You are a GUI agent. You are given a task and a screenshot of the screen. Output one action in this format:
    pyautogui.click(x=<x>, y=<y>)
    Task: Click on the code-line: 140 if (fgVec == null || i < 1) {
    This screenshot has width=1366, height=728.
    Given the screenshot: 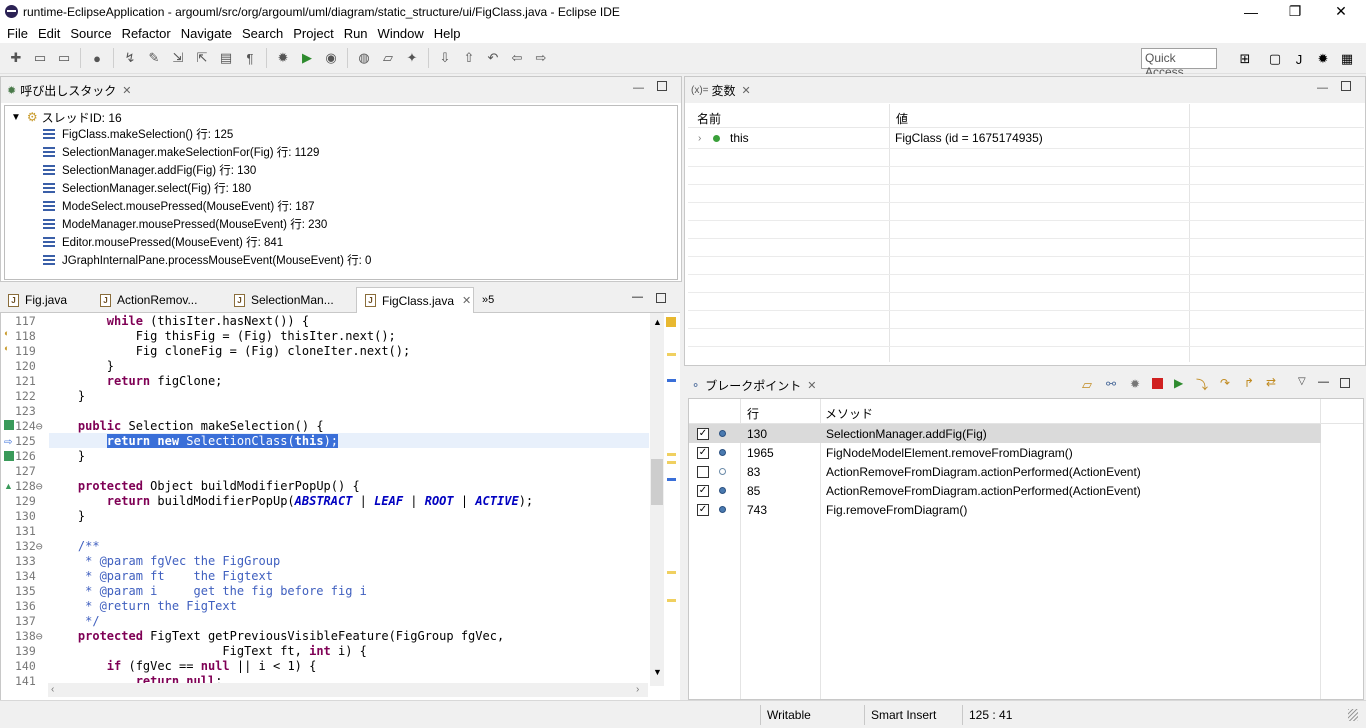 What is the action you would take?
    pyautogui.click(x=325, y=666)
    